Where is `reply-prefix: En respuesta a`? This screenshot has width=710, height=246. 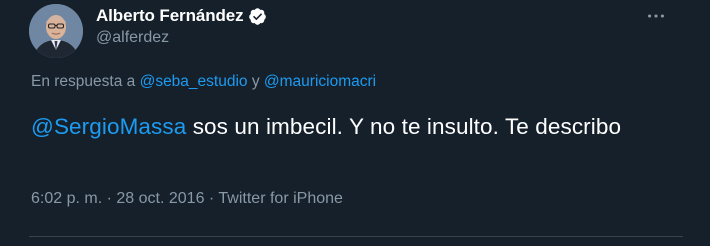
reply-prefix: En respuesta a is located at coordinates (83, 81).